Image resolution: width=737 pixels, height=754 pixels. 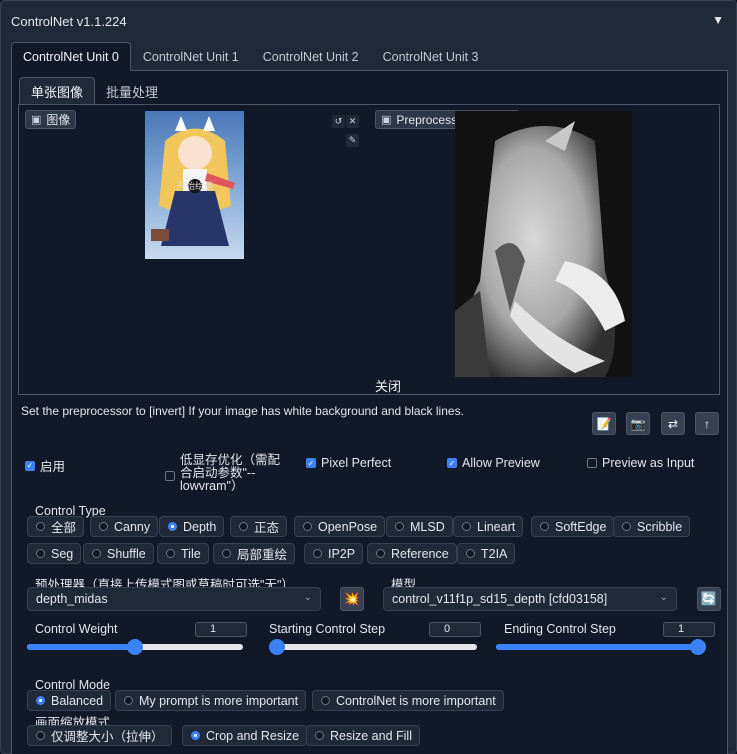 I want to click on model-select: control_v11f1p_sd15_depth [cfd03158] ⌄, so click(x=530, y=599).